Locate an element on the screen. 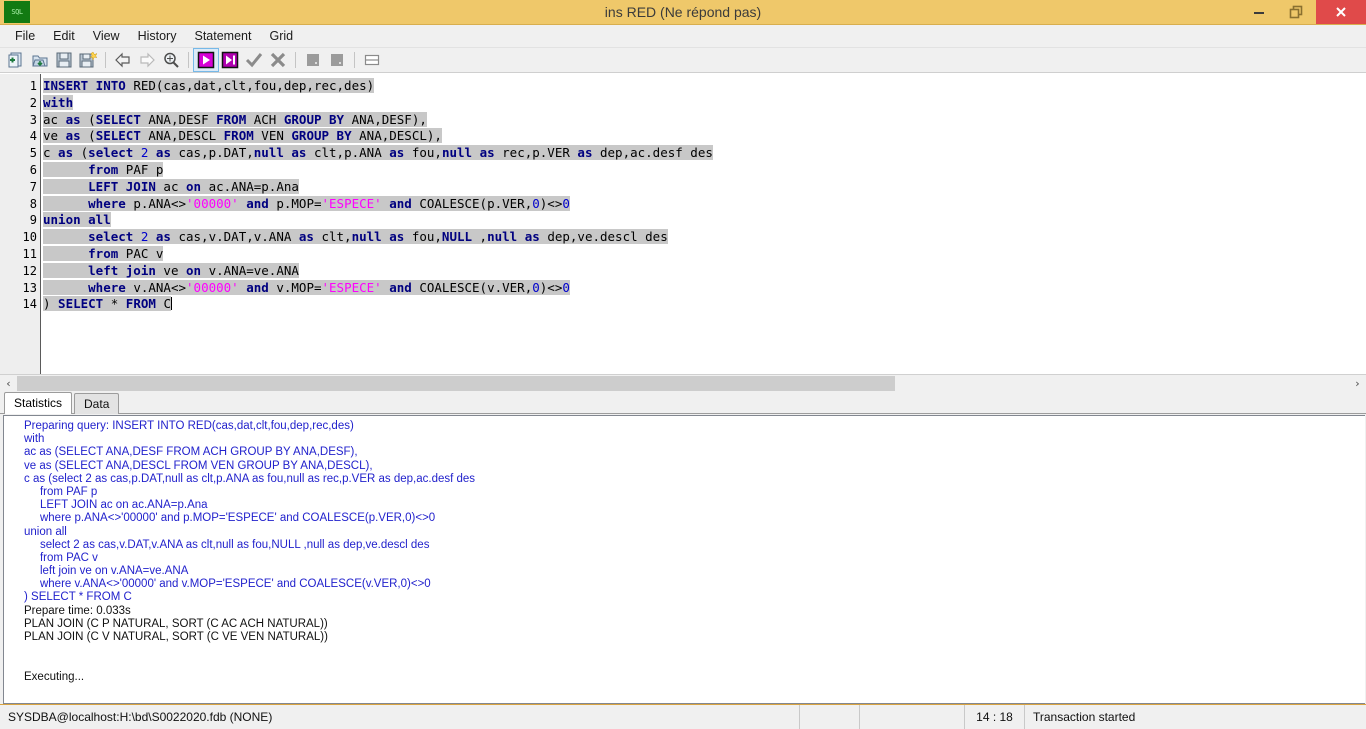 The image size is (1366, 729). editor-horizontal-scrollbar: ‹ › is located at coordinates (683, 383).